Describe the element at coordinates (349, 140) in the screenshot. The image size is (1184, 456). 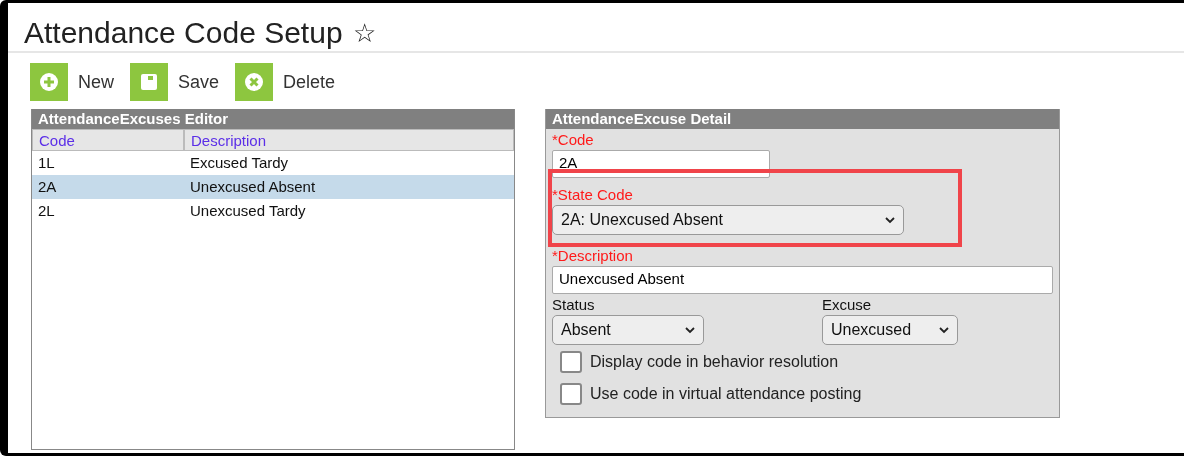
I see `column-header: Description` at that location.